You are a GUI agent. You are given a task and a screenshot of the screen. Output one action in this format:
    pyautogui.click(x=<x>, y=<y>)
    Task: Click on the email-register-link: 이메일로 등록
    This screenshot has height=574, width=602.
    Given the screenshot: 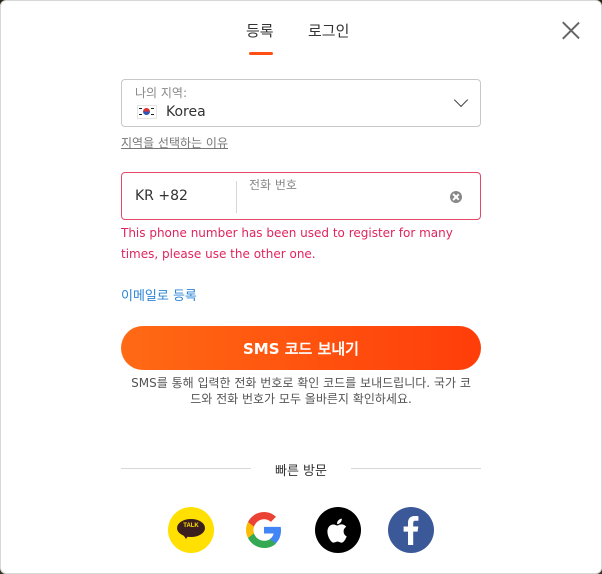 What is the action you would take?
    pyautogui.click(x=159, y=294)
    